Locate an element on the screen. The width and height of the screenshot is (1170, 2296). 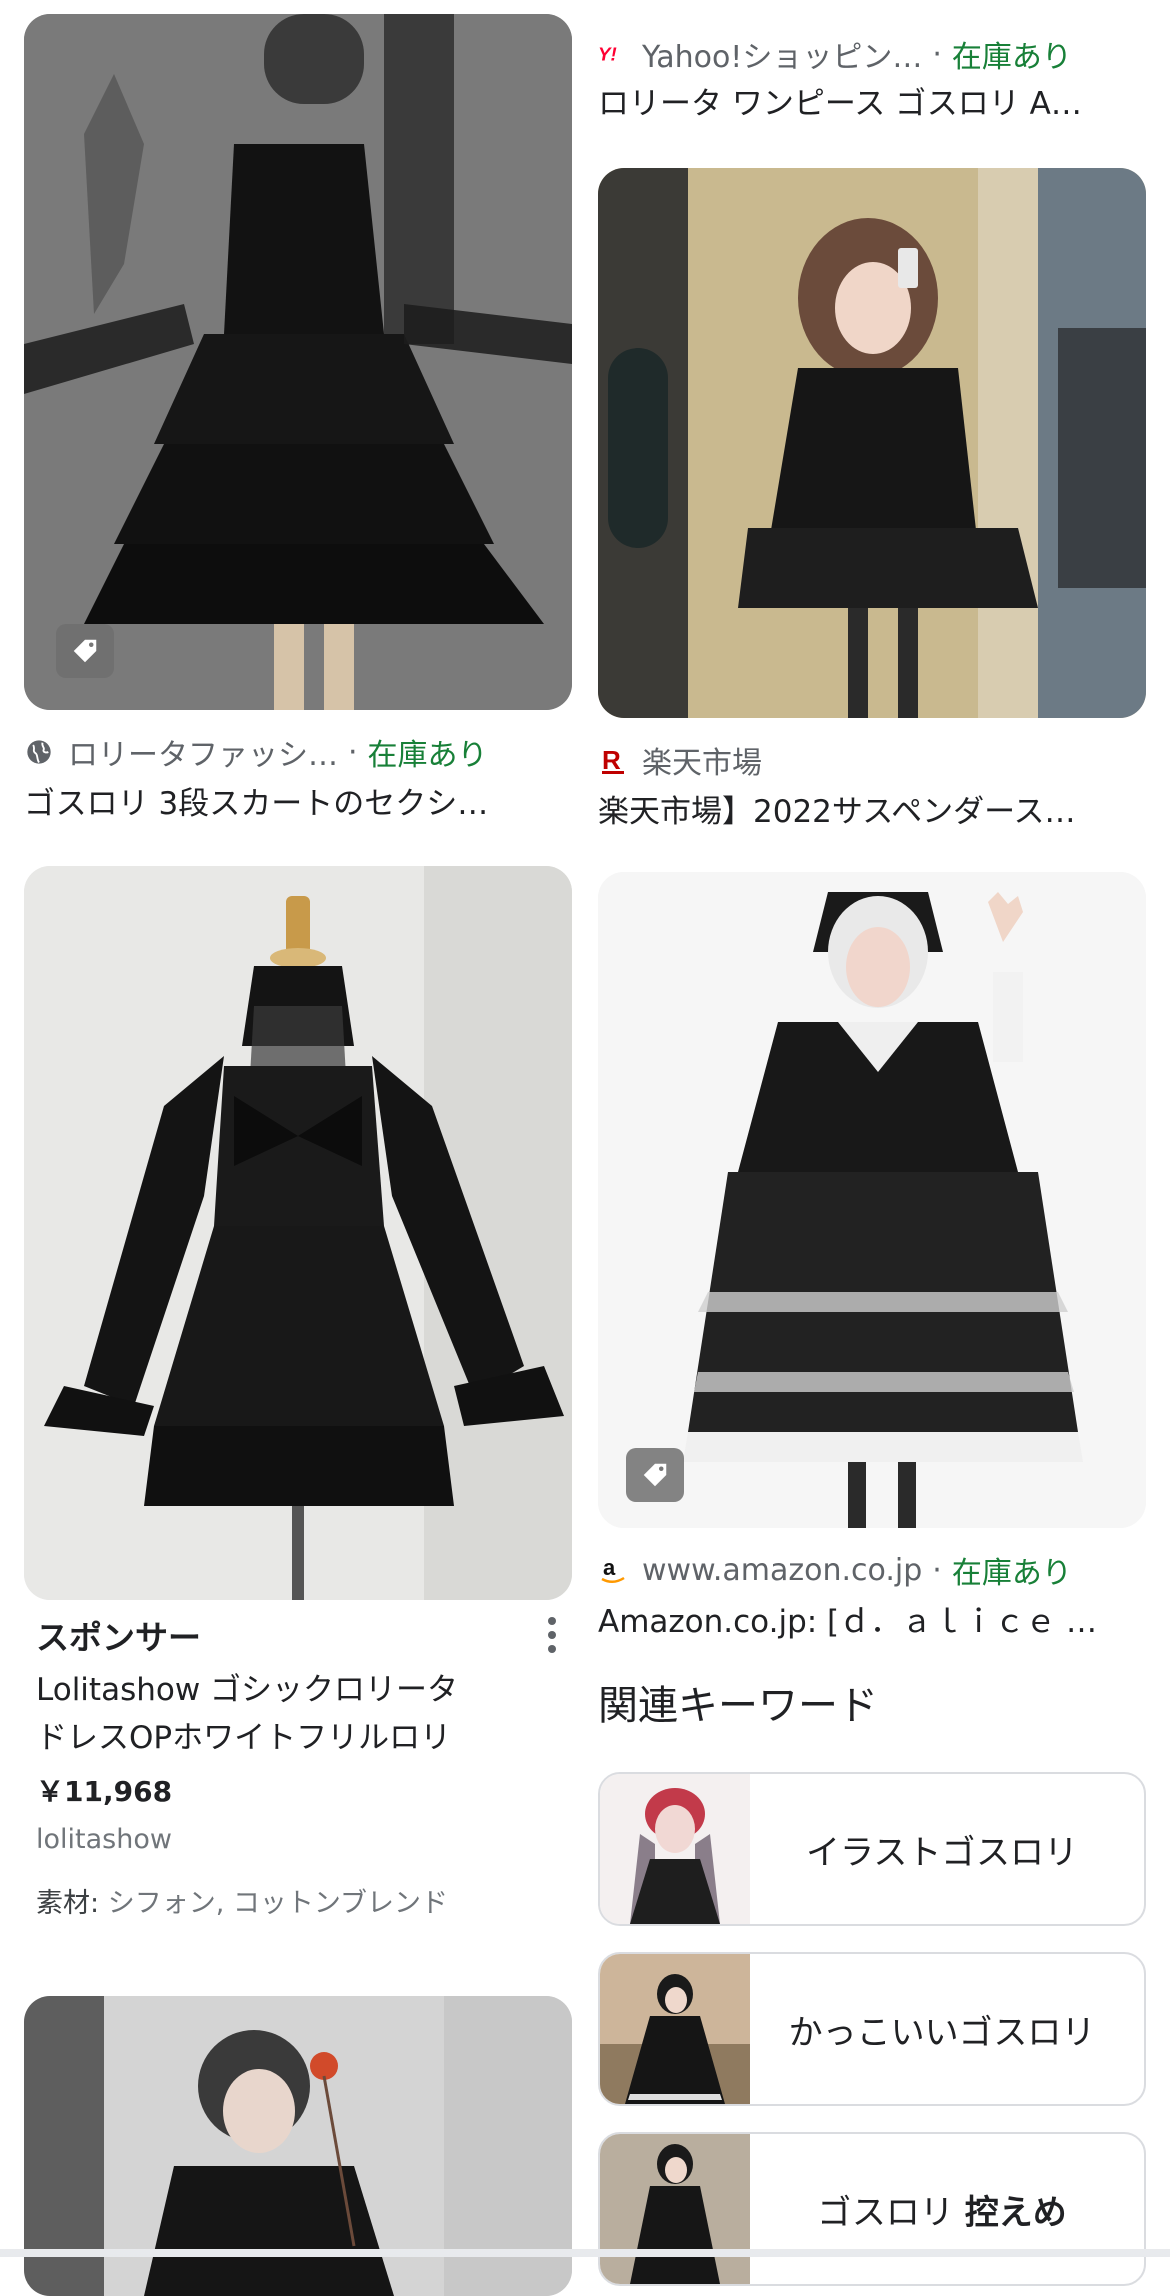
keyword-label: かっこいいゴスロリ is located at coordinates (942, 2032).